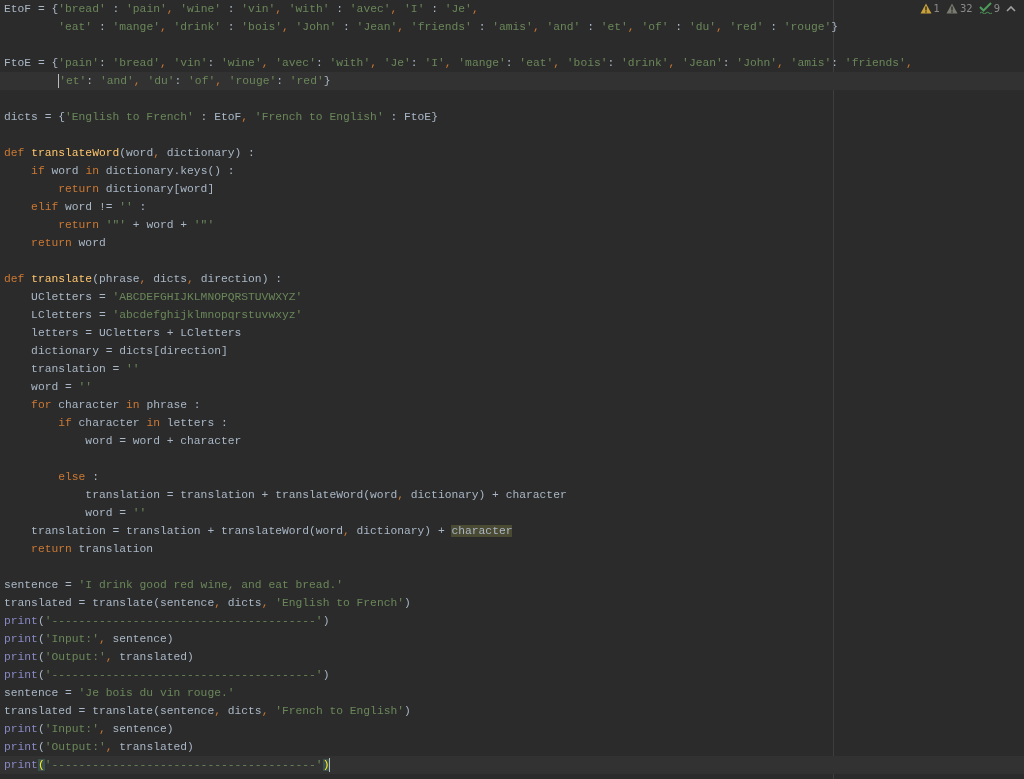 This screenshot has height=779, width=1024. Describe the element at coordinates (132, 171) in the screenshot. I see `code-line: if word in dictionary.keys() :` at that location.